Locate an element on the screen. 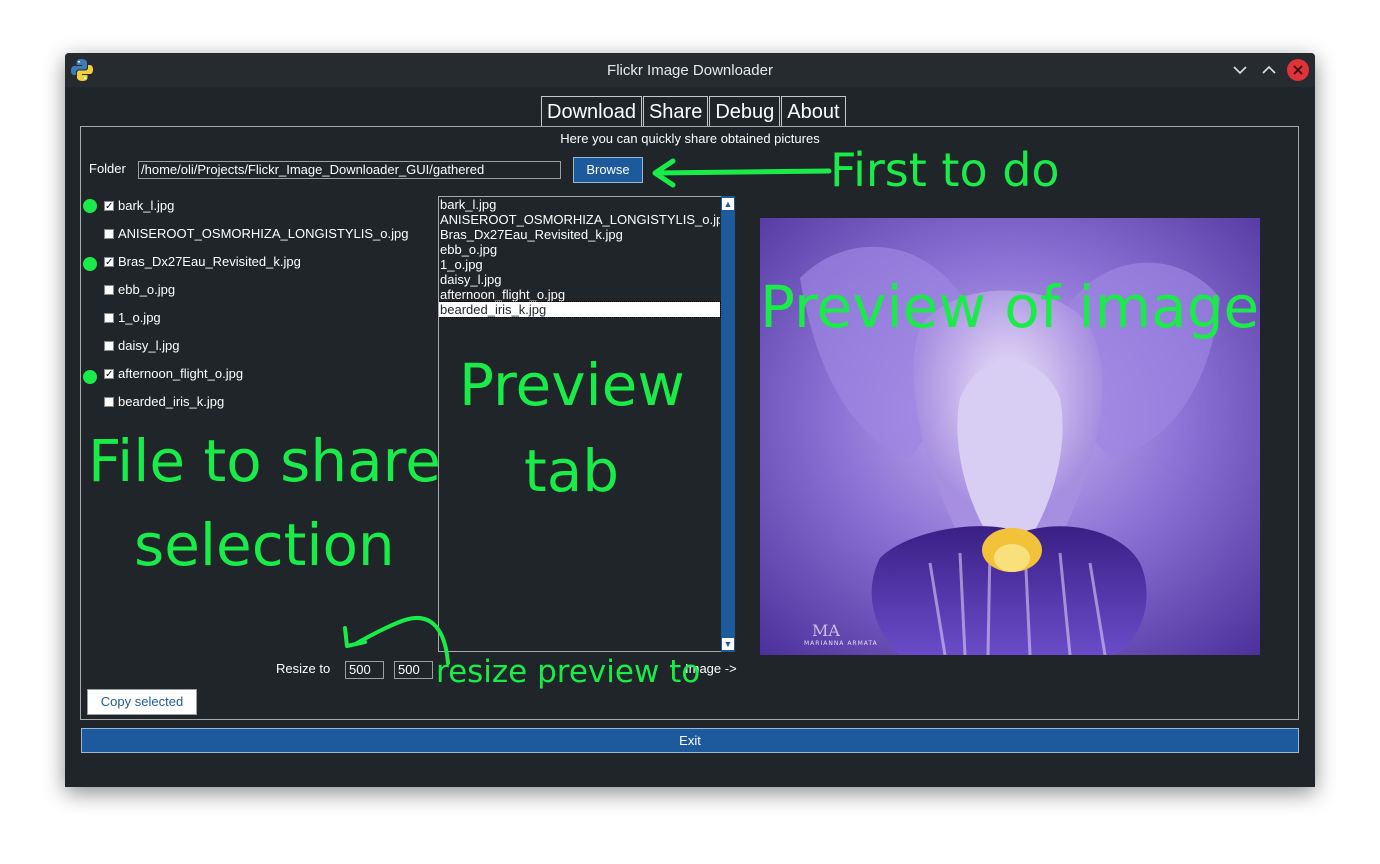 The height and width of the screenshot is (864, 1380). file-name: daisy_l.jpg is located at coordinates (149, 345).